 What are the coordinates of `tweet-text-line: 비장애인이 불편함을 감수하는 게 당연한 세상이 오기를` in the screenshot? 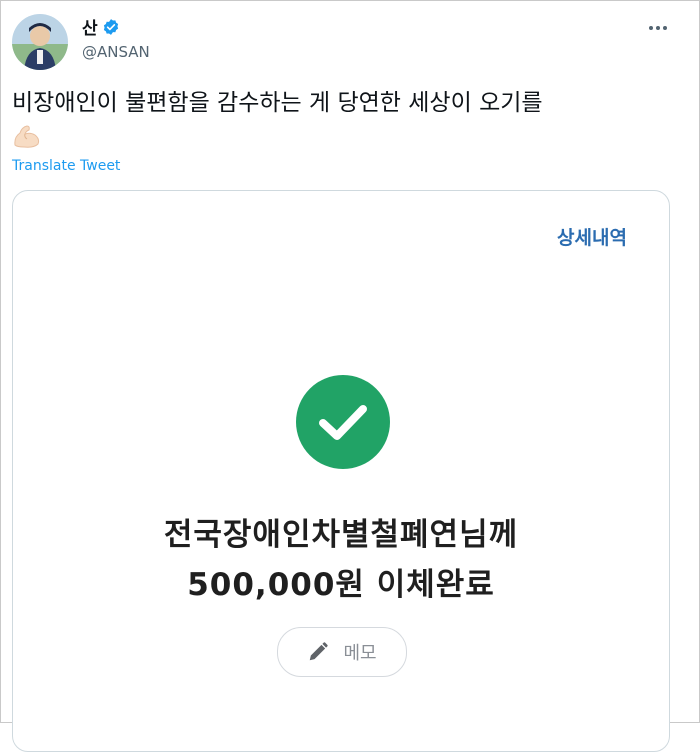 It's located at (277, 103).